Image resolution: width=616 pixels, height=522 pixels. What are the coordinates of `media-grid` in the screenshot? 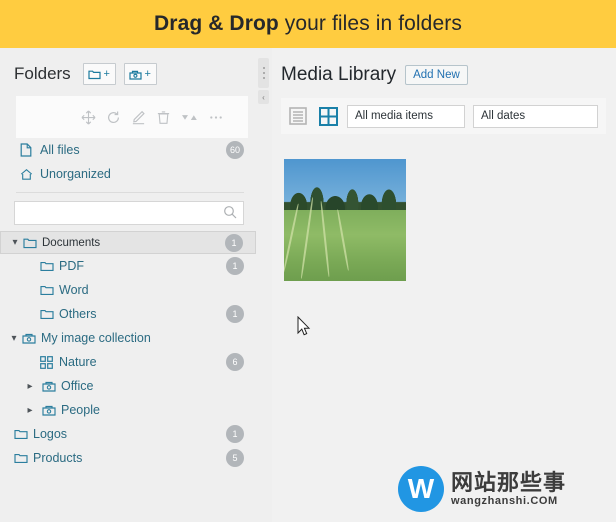 It's located at (345, 220).